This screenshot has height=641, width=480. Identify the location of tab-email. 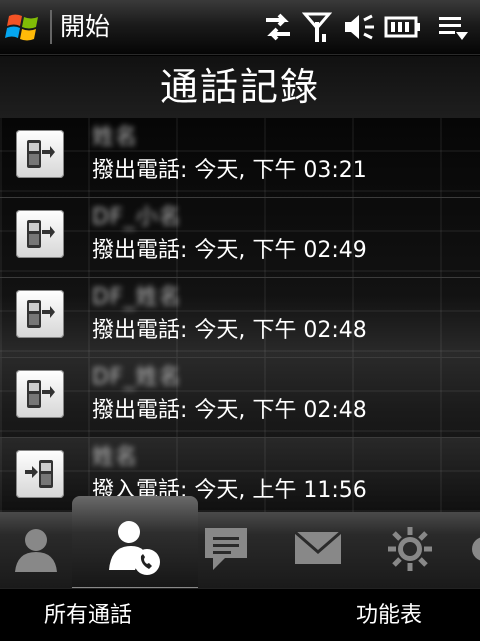
(318, 550).